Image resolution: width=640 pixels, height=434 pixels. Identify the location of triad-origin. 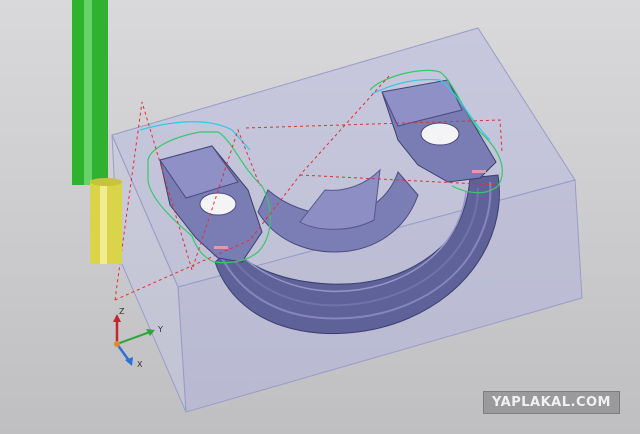
(117, 344).